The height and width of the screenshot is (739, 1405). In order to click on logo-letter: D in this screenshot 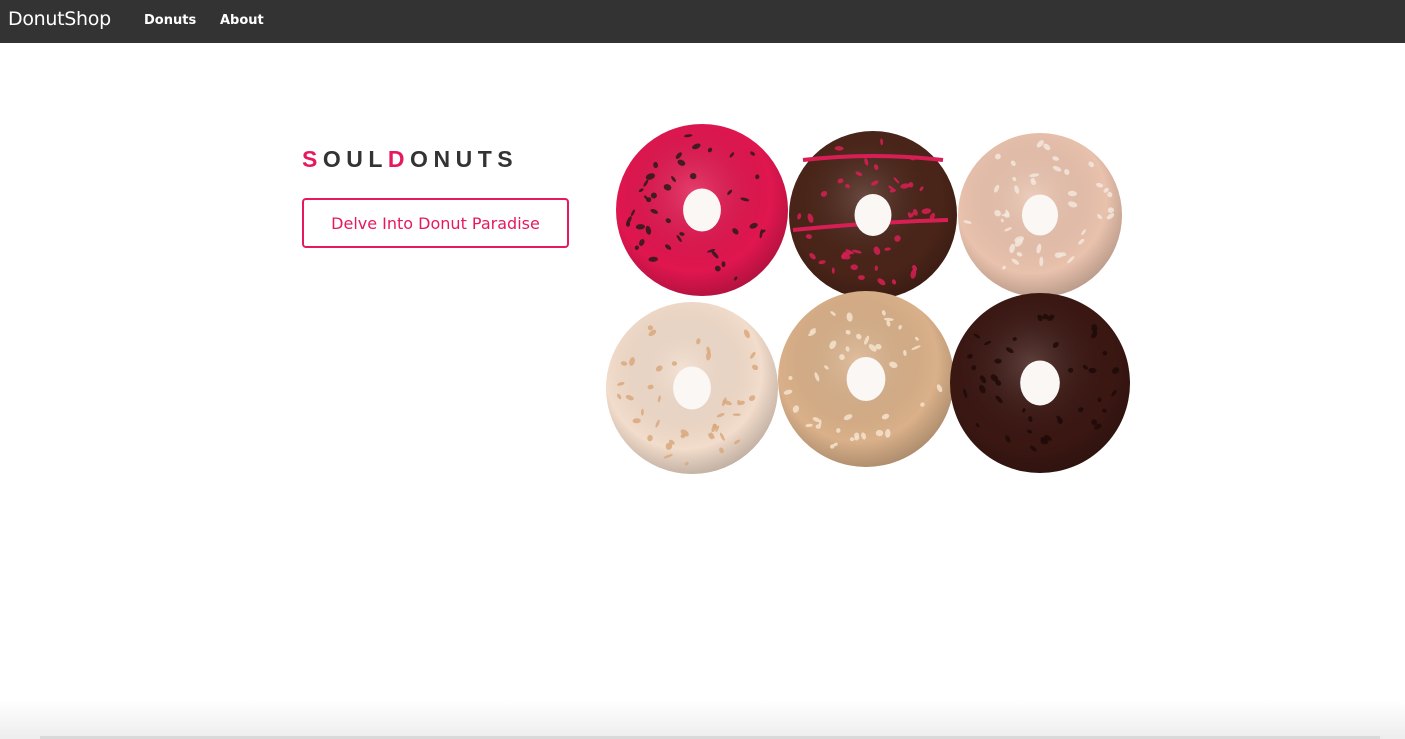, I will do `click(399, 159)`.